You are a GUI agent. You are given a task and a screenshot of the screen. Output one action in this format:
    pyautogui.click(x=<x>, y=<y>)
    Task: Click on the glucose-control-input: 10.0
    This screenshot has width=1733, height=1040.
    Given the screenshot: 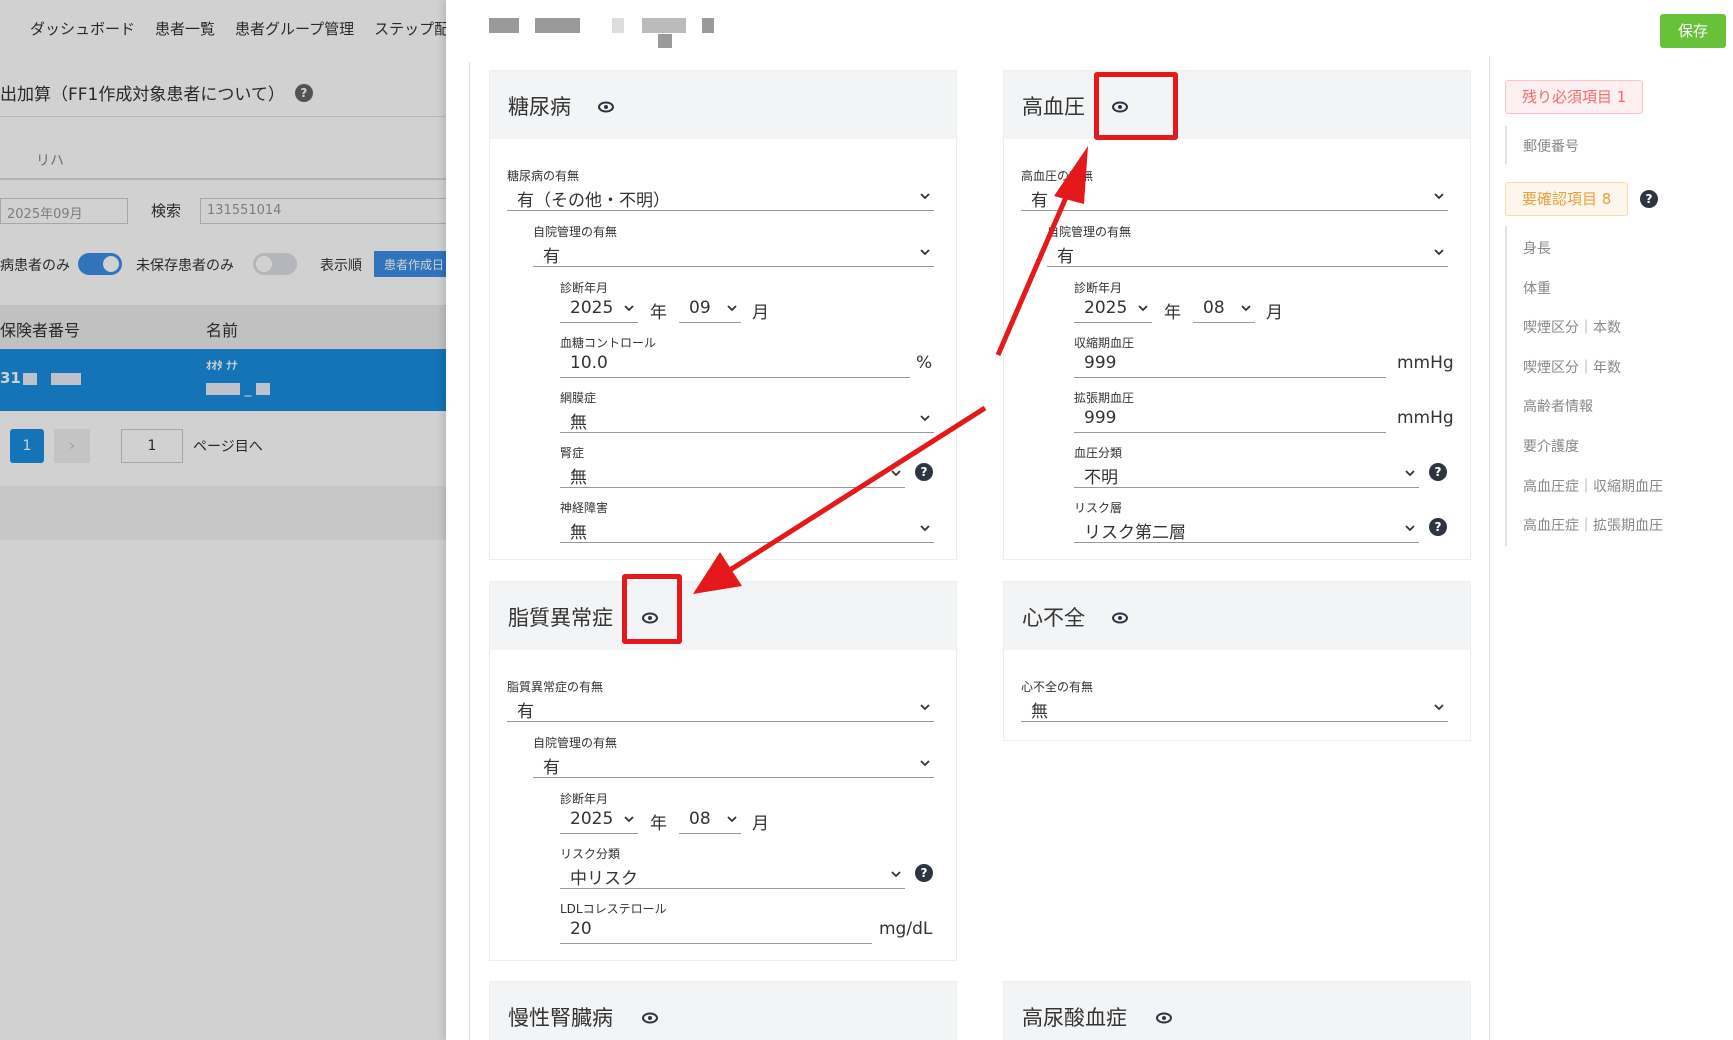 What is the action you would take?
    pyautogui.click(x=735, y=364)
    